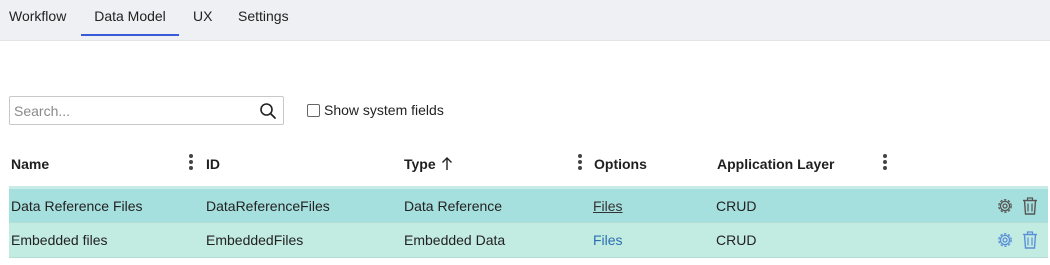 The height and width of the screenshot is (265, 1050). Describe the element at coordinates (453, 206) in the screenshot. I see `cell-type: Data Reference` at that location.